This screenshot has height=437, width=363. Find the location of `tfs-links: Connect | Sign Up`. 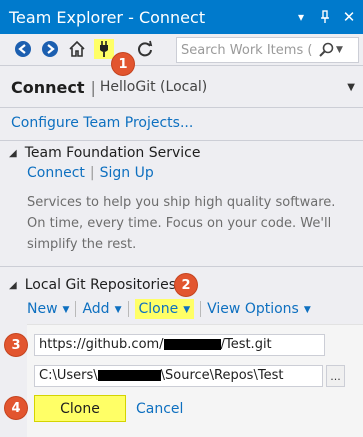

tfs-links: Connect | Sign Up is located at coordinates (90, 173).